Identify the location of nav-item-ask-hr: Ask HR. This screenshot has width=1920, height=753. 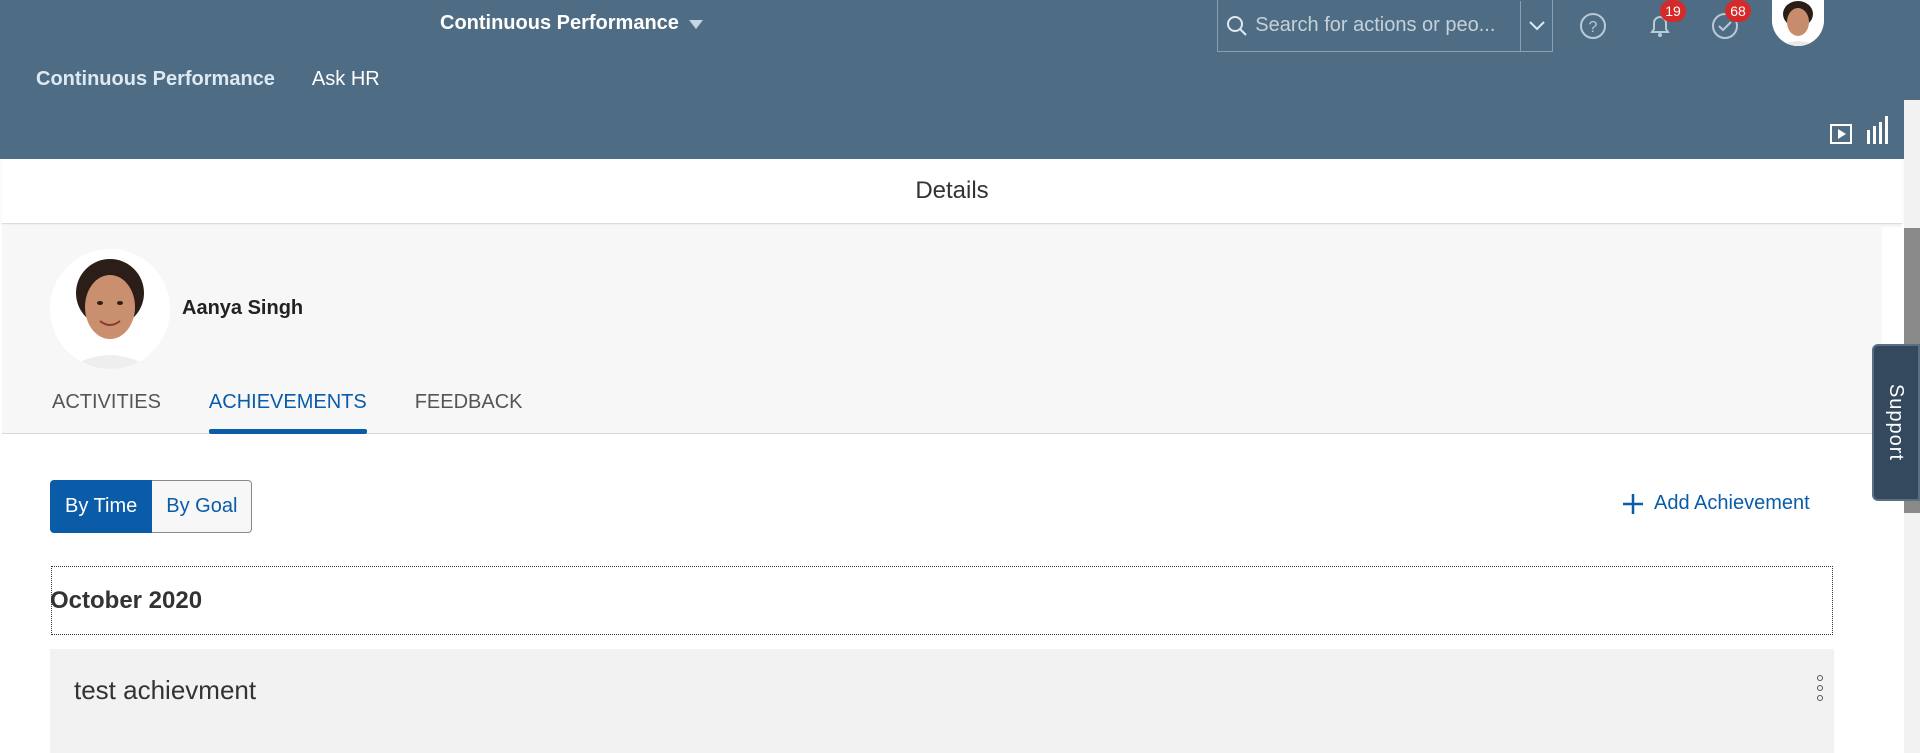
(346, 79).